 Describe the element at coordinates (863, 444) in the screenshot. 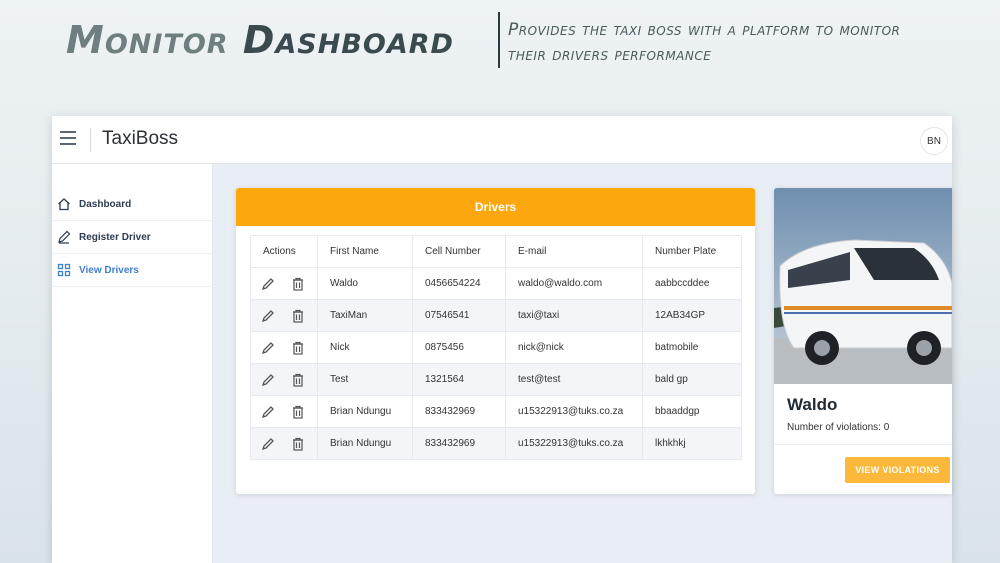

I see `profile-divider` at that location.